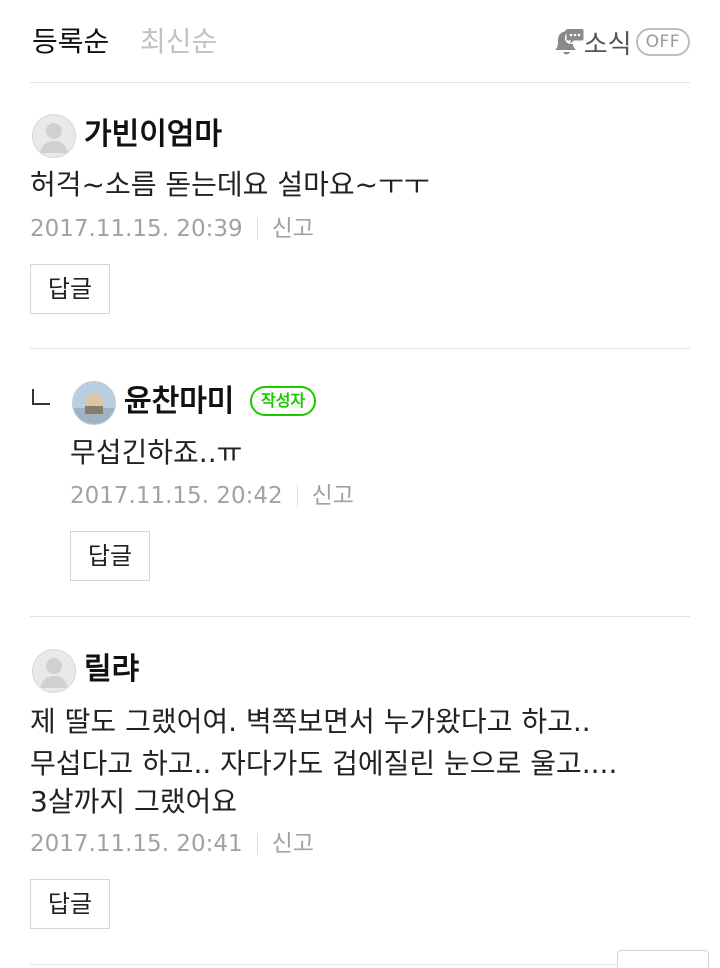 The width and height of the screenshot is (720, 968). Describe the element at coordinates (662, 42) in the screenshot. I see `off-switch: OFF` at that location.